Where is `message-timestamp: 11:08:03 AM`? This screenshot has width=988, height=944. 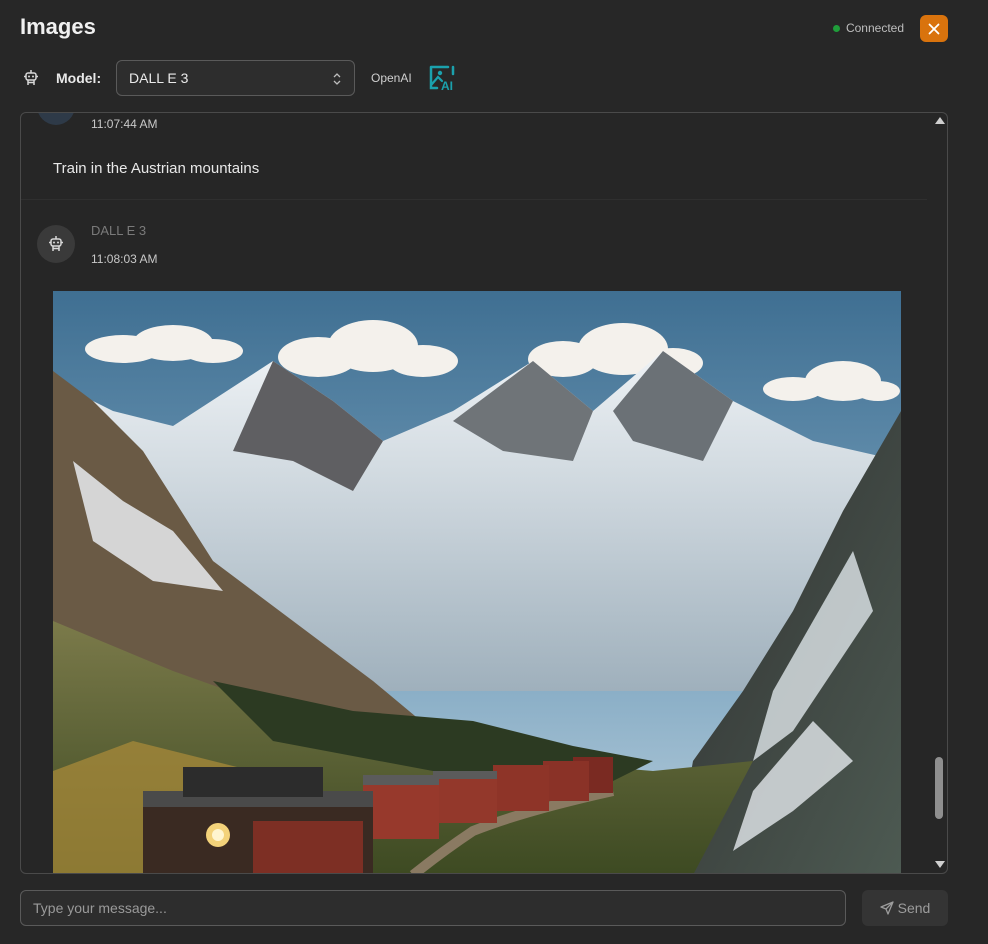 message-timestamp: 11:08:03 AM is located at coordinates (124, 259).